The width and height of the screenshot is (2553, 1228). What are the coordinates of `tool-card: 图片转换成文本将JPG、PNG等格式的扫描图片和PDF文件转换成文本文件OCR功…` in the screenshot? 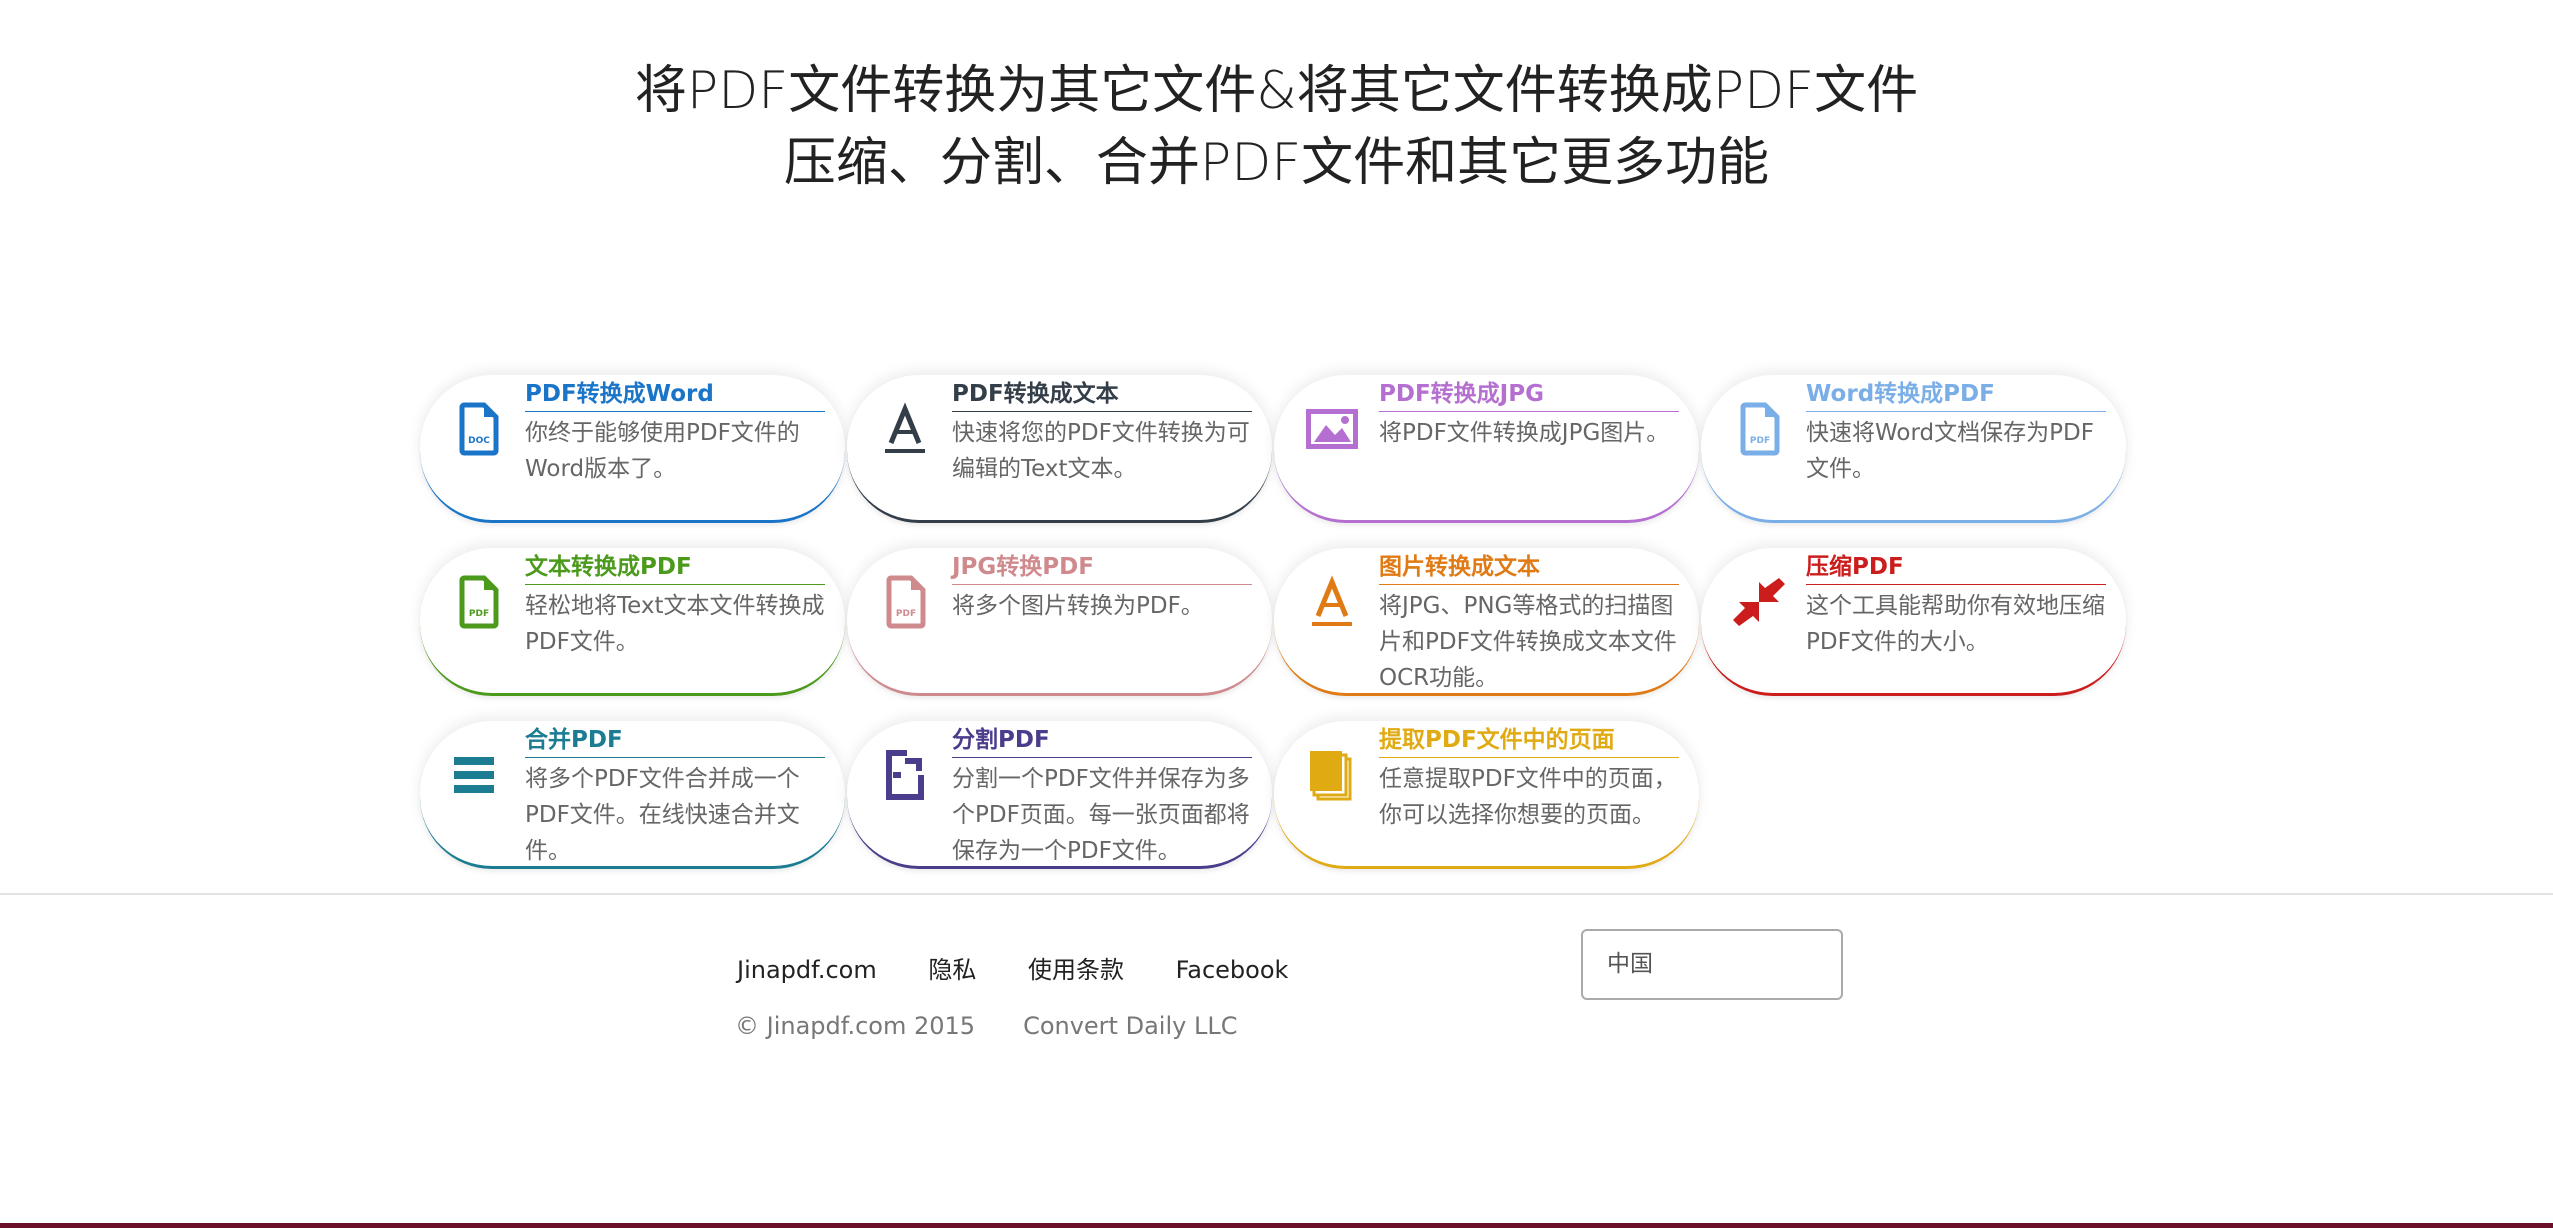 It's located at (1486, 622).